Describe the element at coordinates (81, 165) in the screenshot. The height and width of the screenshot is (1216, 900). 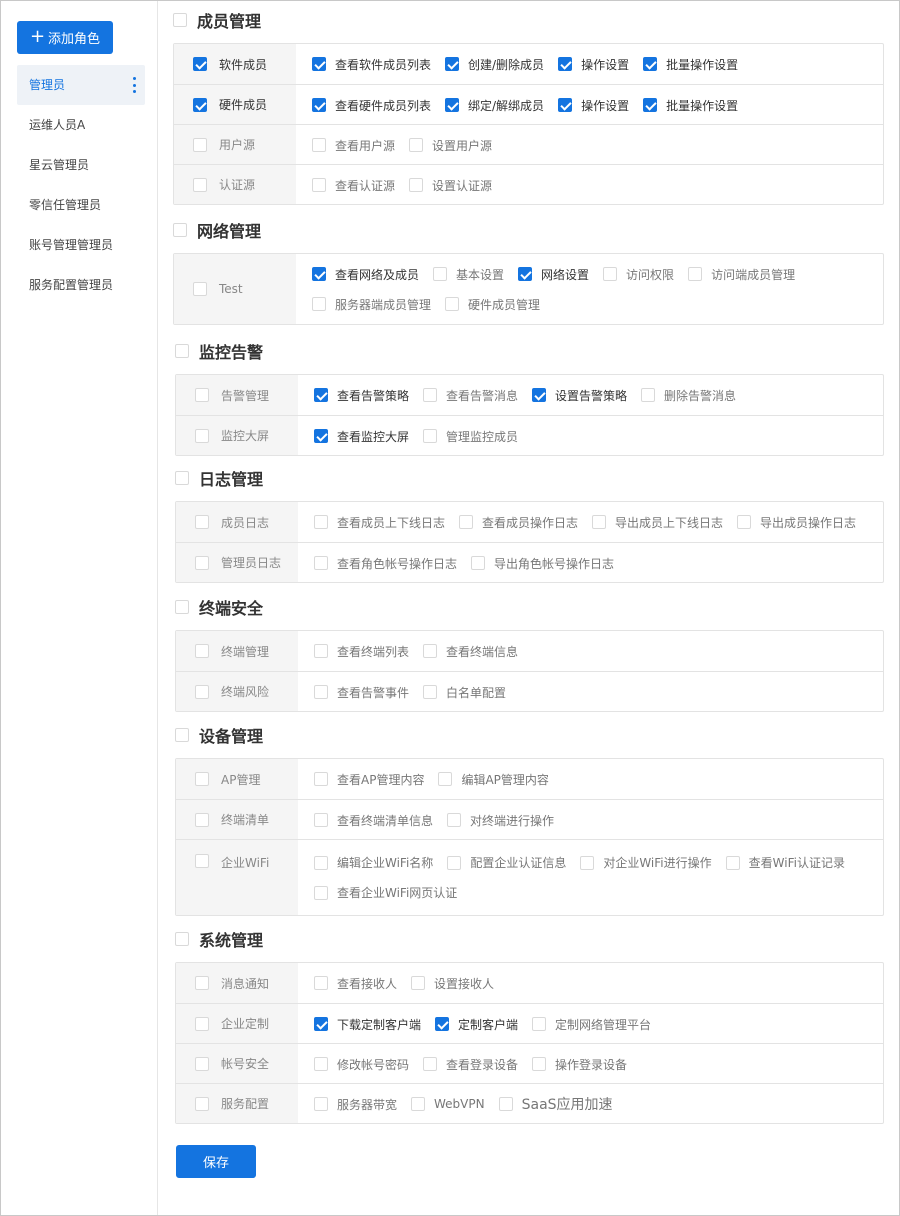
I see `role-item-nebula-admin: 星云管理员` at that location.